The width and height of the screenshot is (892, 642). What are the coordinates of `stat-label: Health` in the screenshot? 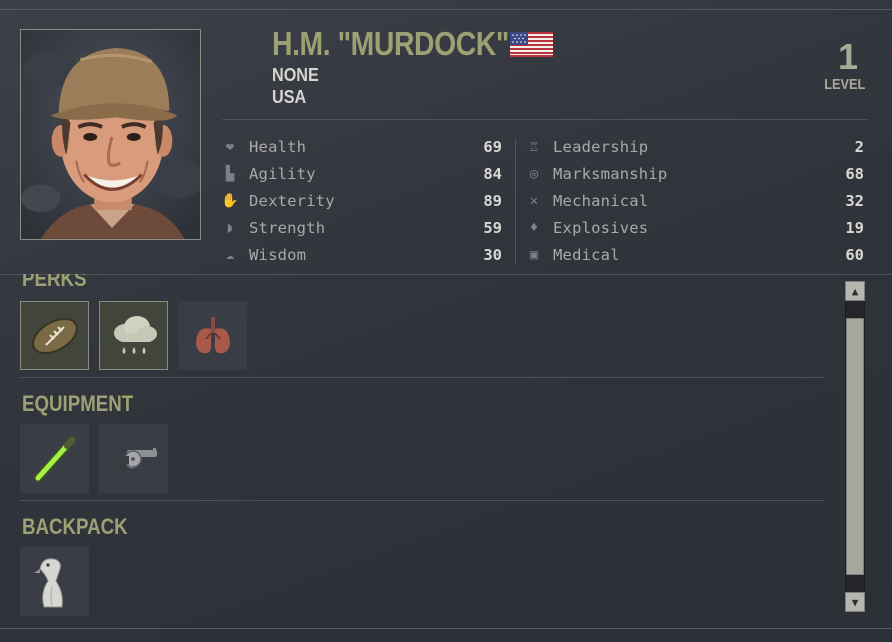 It's located at (278, 147).